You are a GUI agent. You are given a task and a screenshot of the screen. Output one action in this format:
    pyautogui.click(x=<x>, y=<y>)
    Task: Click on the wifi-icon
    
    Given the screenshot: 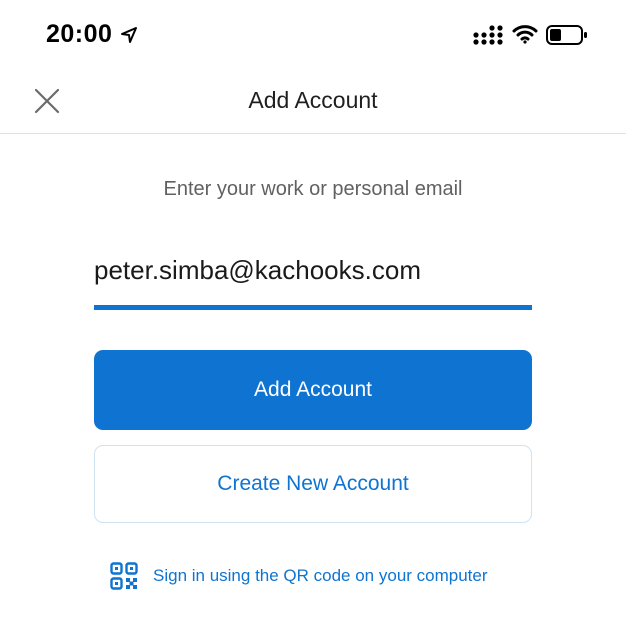 What is the action you would take?
    pyautogui.click(x=525, y=34)
    